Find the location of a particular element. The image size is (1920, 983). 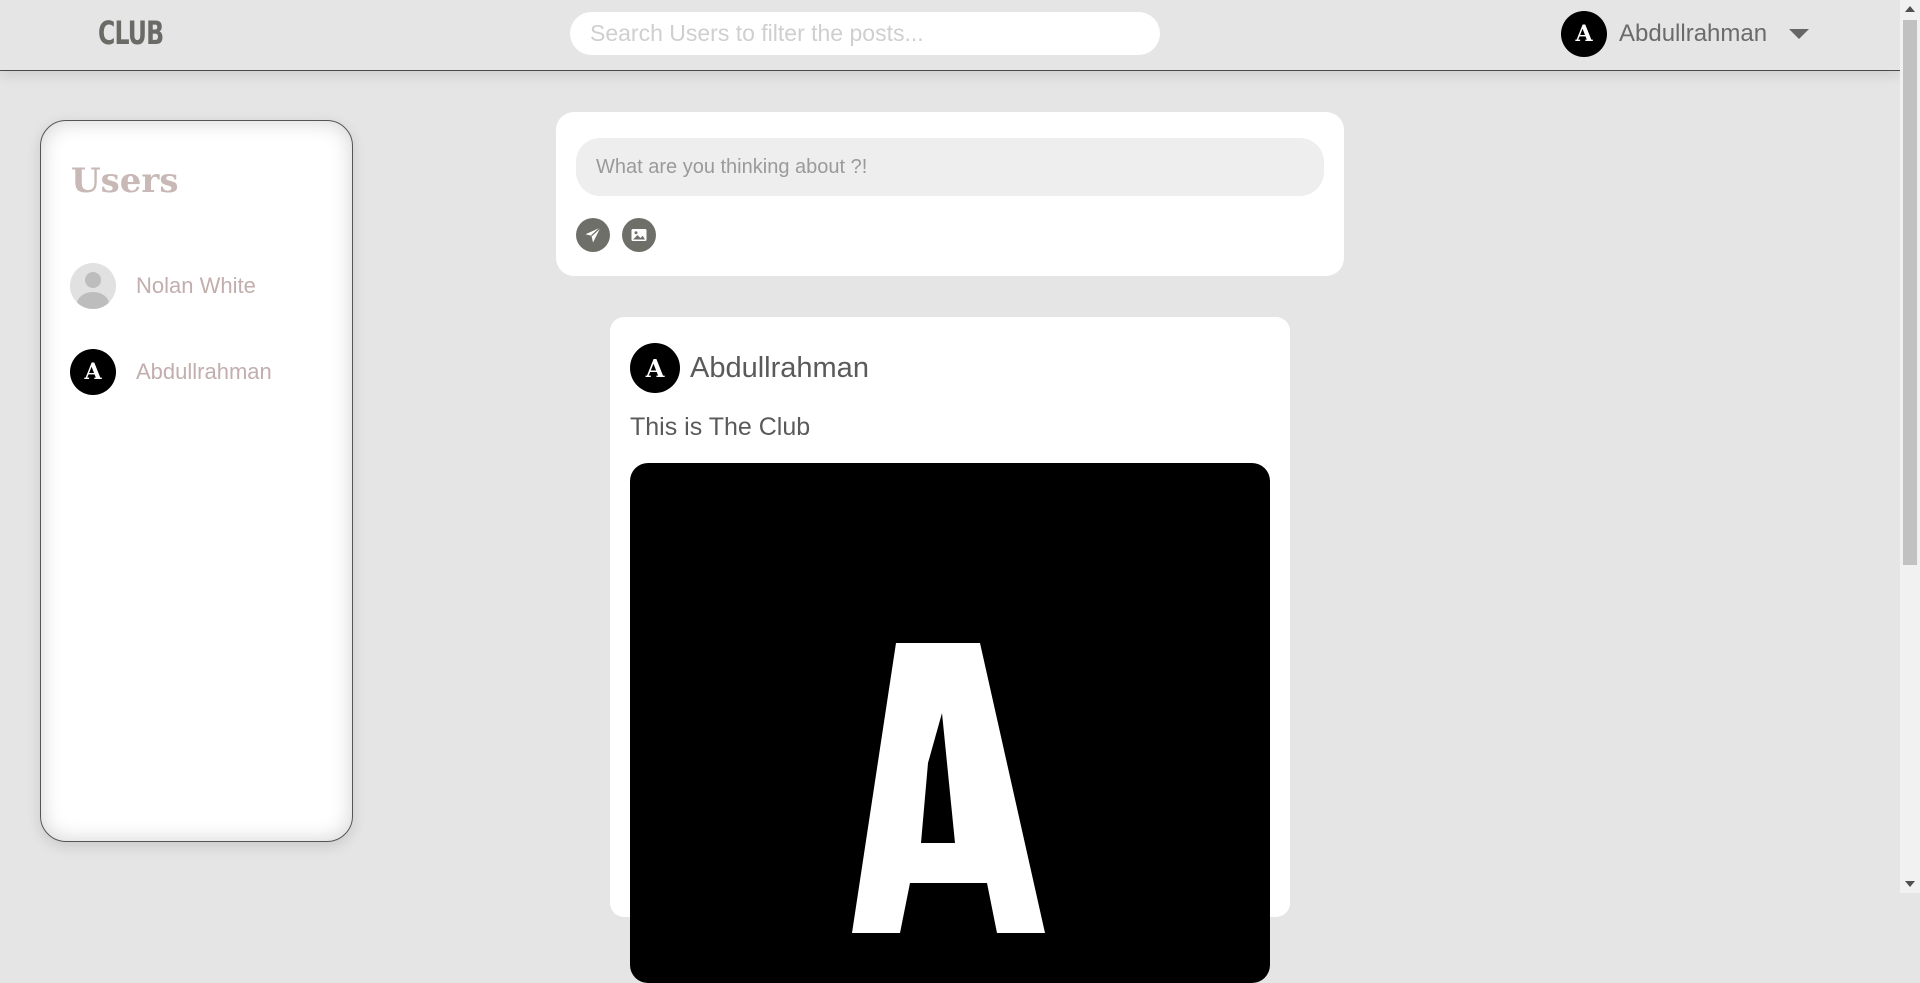

page-scrollbar is located at coordinates (1910, 446).